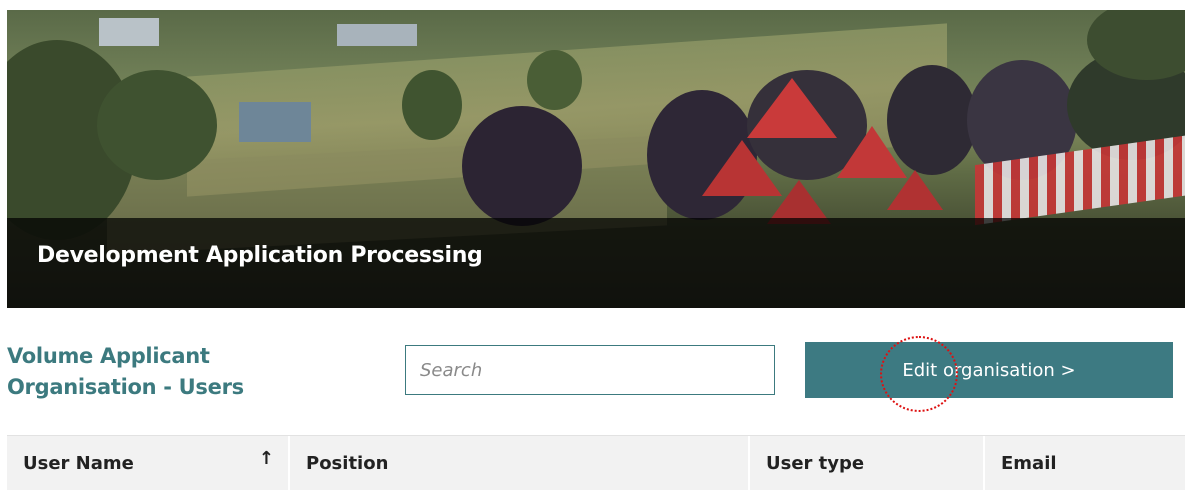 The image size is (1185, 490). I want to click on users-table-header: User Name ↑ Position User type Email, so click(596, 462).